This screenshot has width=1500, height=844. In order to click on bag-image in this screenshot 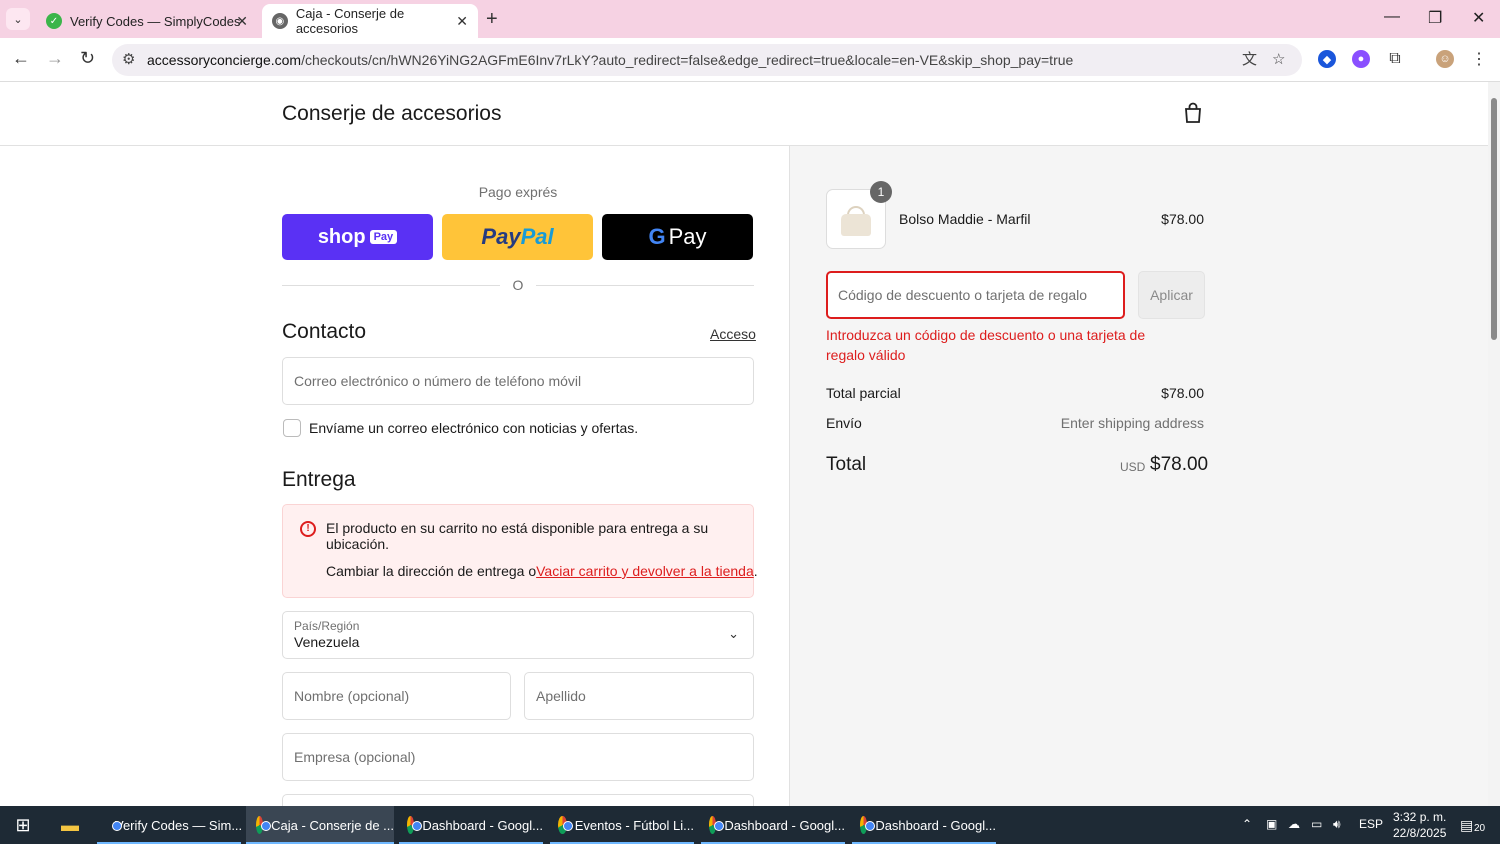, I will do `click(856, 225)`.